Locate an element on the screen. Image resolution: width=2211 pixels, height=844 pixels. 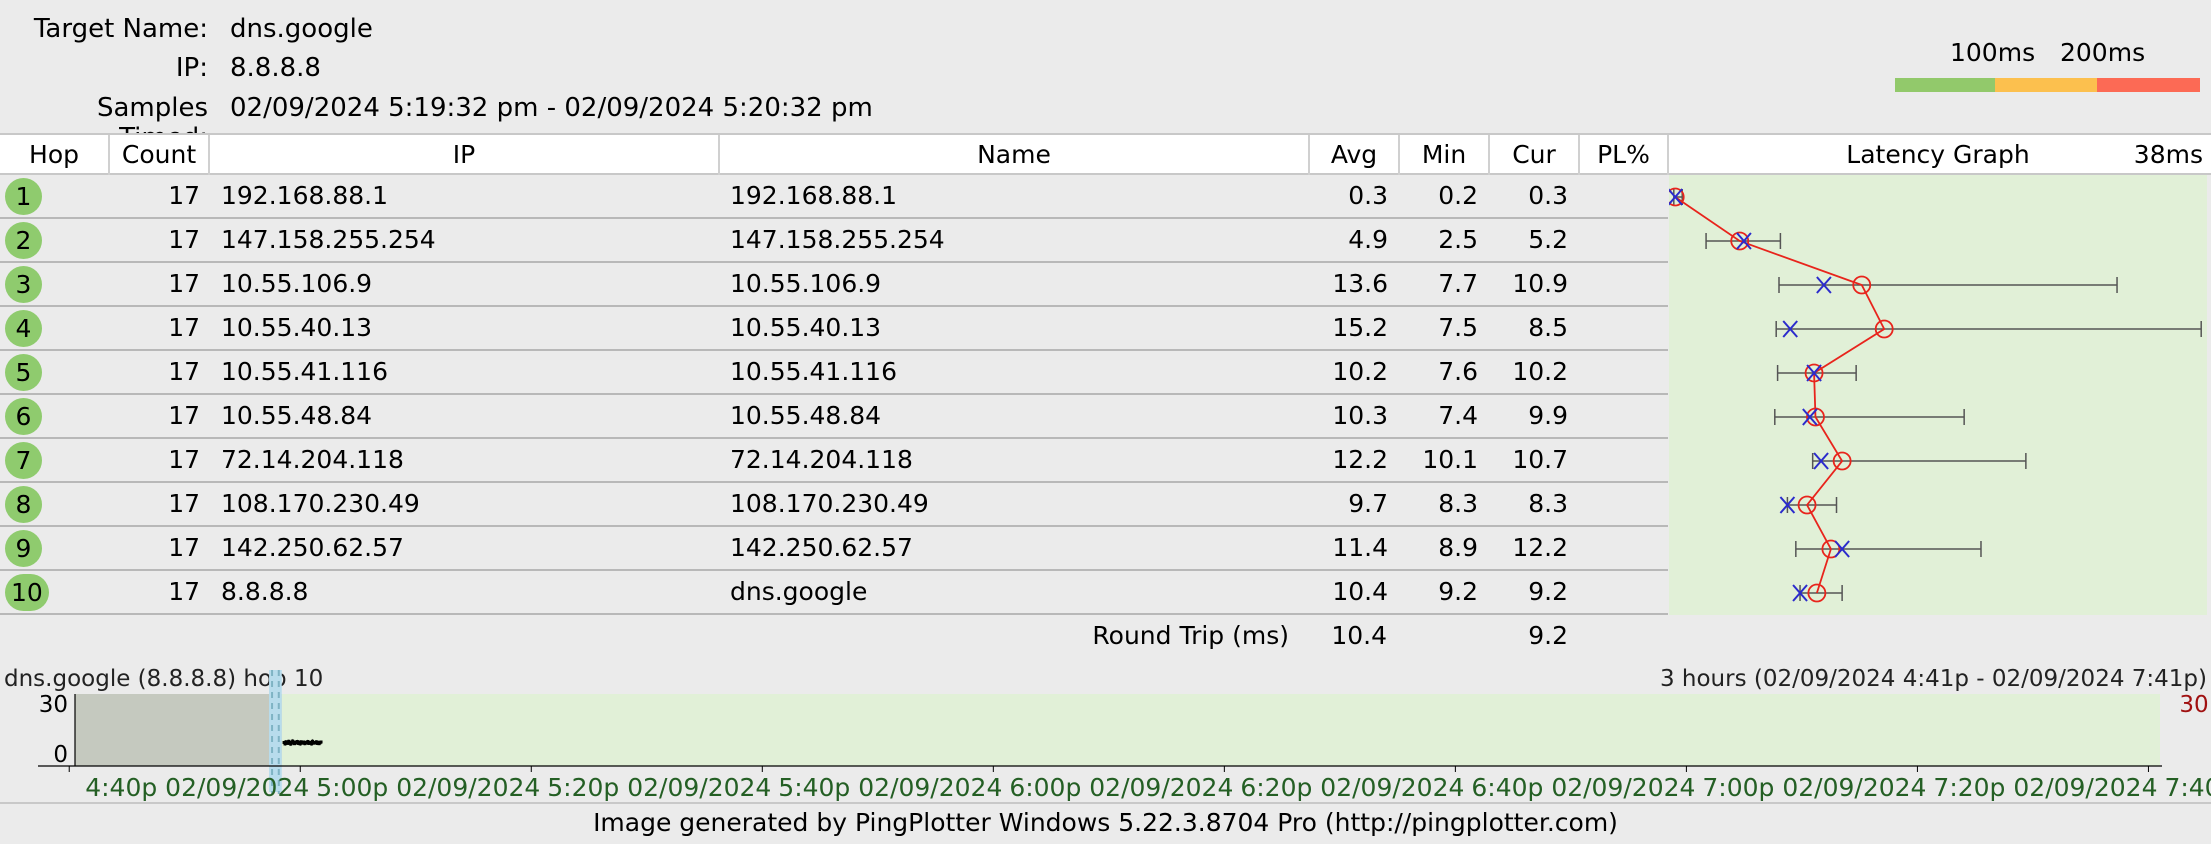
hop-ip: 10.55.106.9 is located at coordinates (297, 283).